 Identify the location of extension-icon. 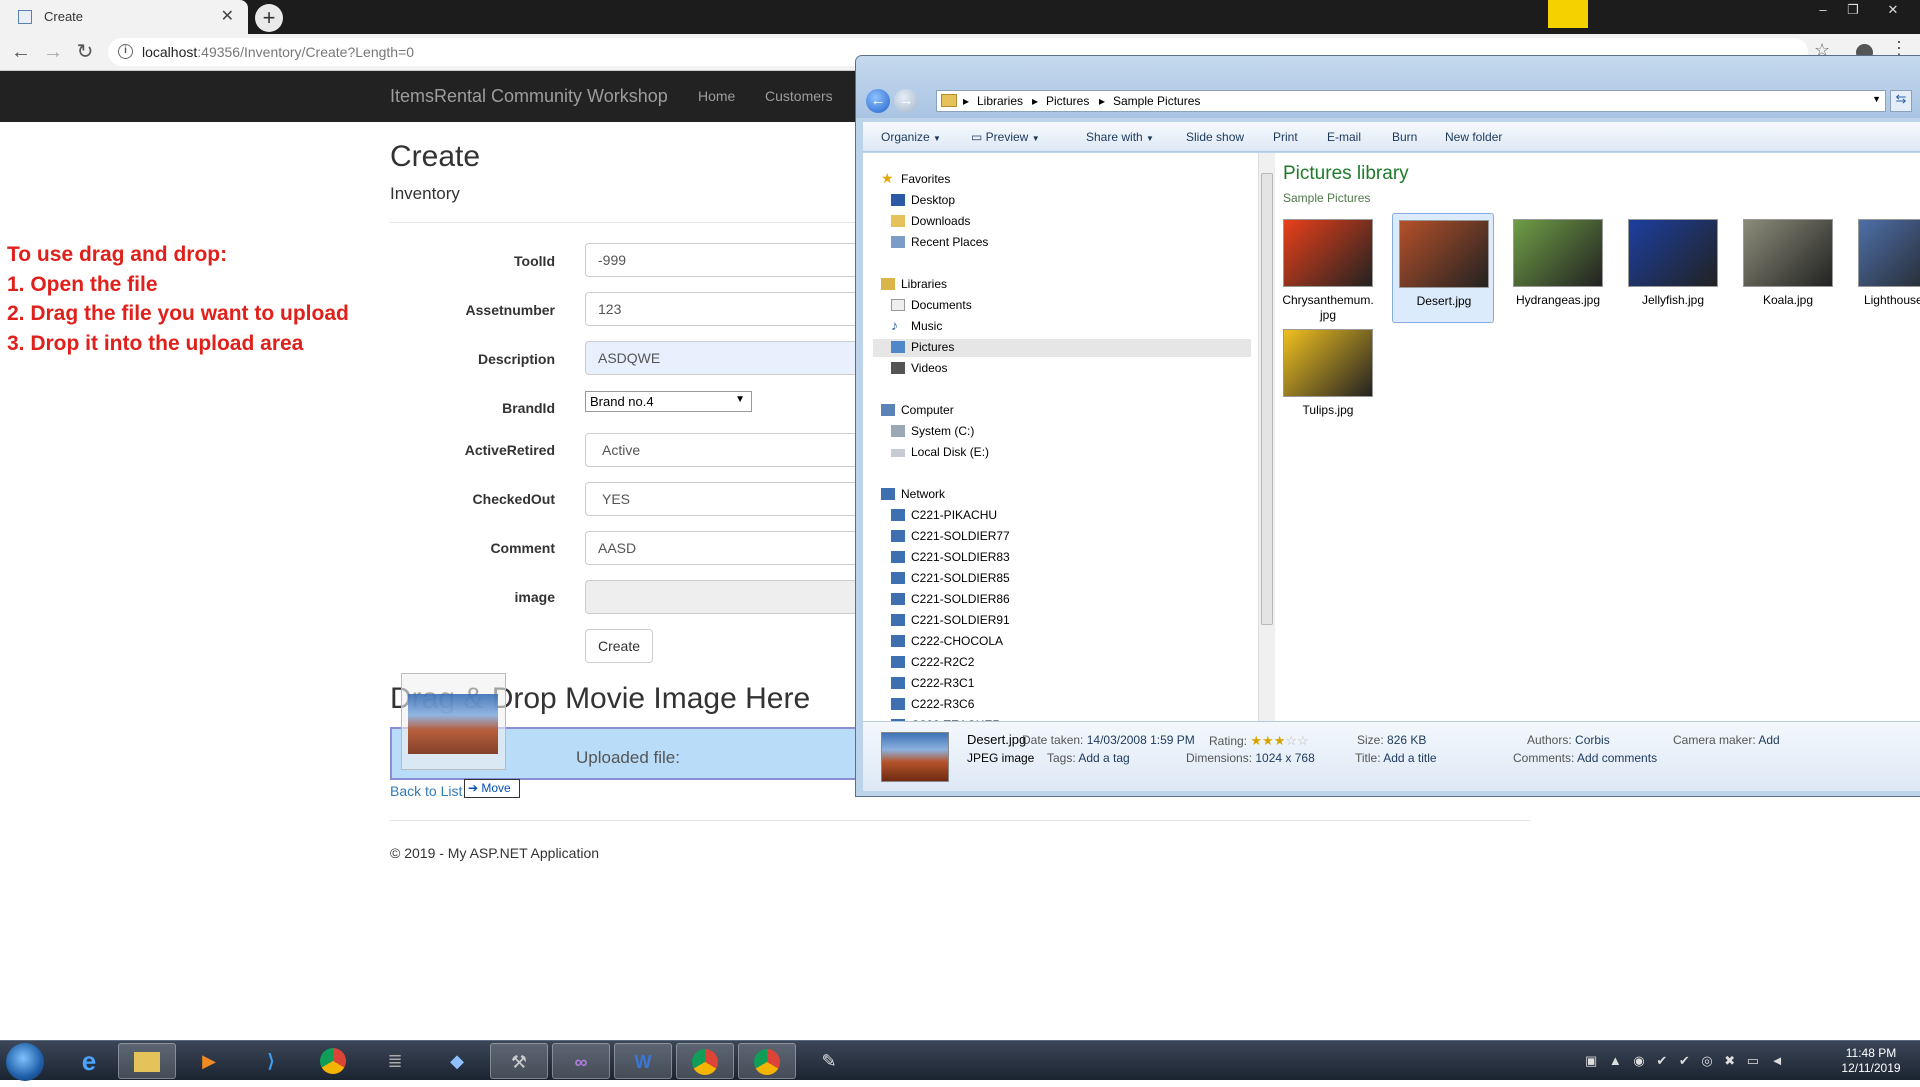
(1568, 14).